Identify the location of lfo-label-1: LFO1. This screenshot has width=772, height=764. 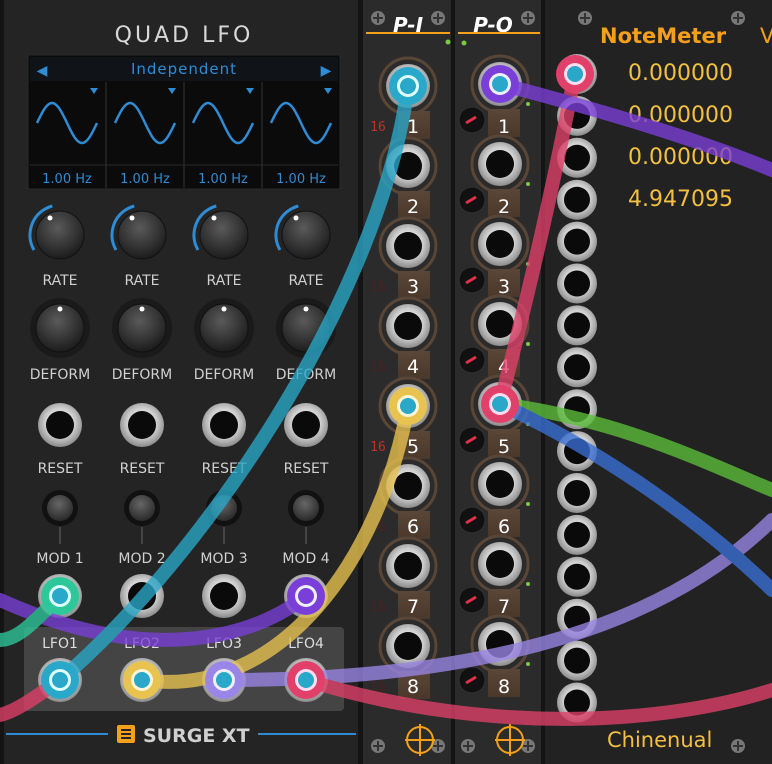
(60, 644).